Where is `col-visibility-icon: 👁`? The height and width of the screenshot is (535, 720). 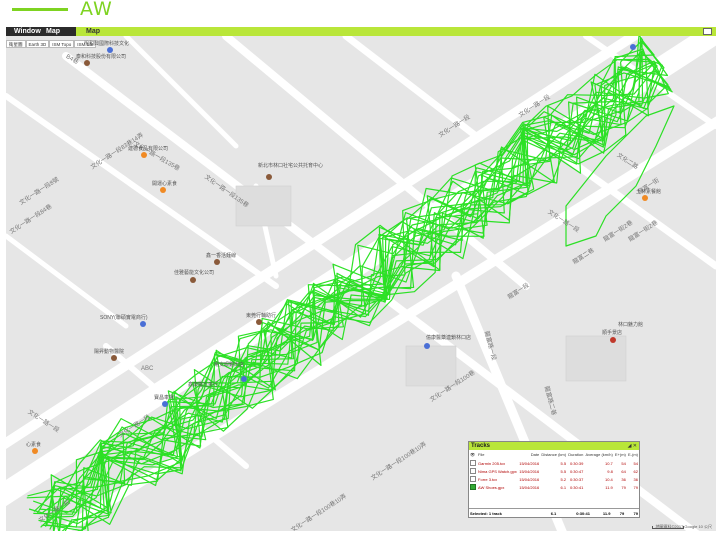
col-visibility-icon: 👁 is located at coordinates (473, 454).